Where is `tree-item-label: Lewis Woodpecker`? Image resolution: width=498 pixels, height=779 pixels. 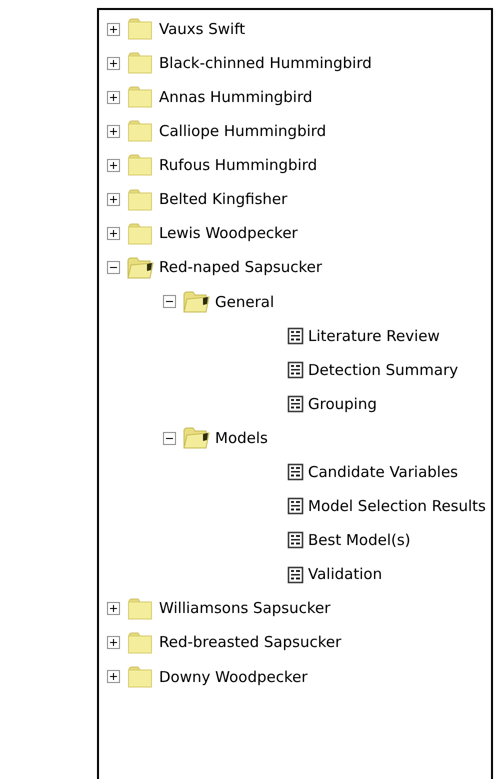
tree-item-label: Lewis Woodpecker is located at coordinates (228, 233).